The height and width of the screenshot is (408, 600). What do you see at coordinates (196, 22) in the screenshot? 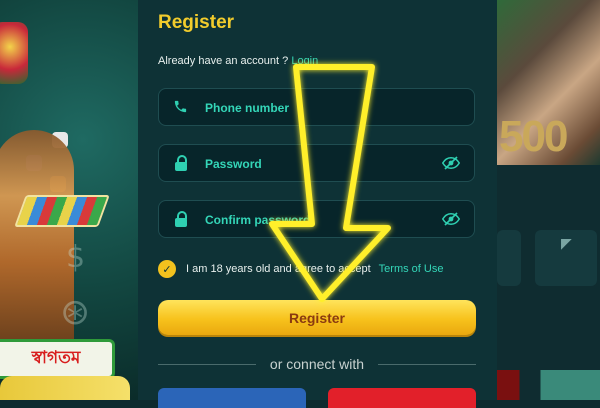
I see `page-title: Register` at bounding box center [196, 22].